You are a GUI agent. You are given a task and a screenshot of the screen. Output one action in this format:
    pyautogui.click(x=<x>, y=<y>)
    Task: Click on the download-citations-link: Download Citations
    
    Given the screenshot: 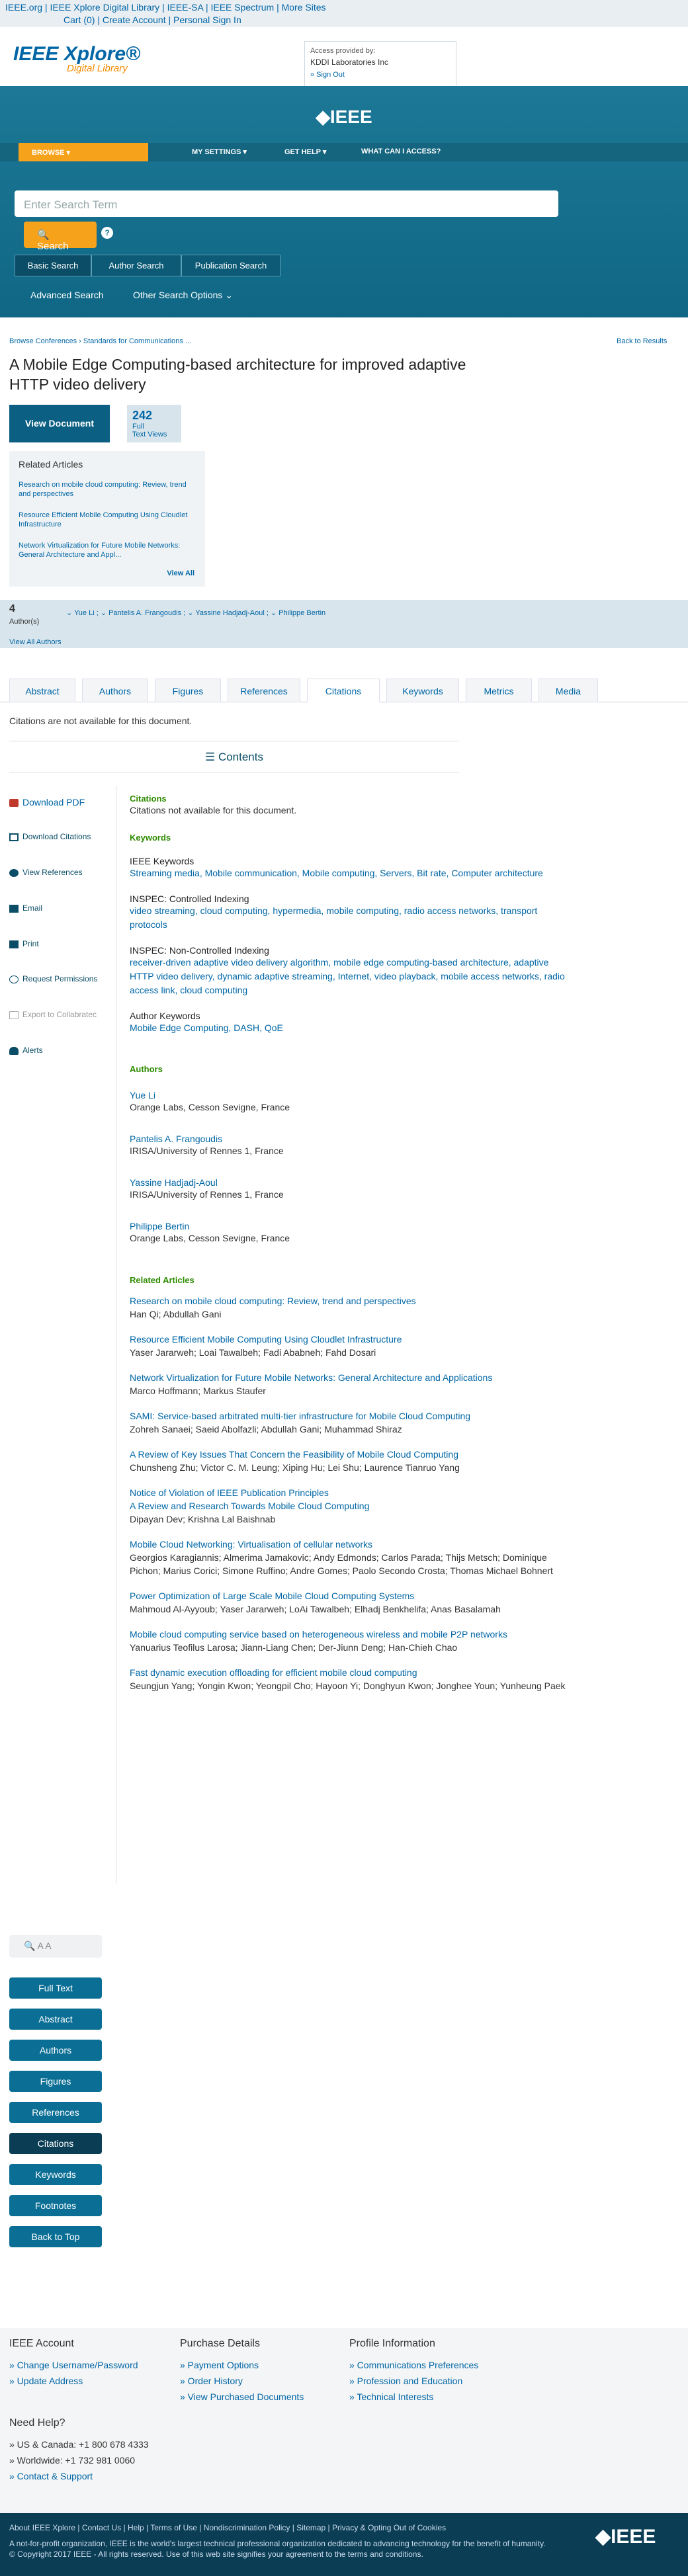 What is the action you would take?
    pyautogui.click(x=50, y=836)
    